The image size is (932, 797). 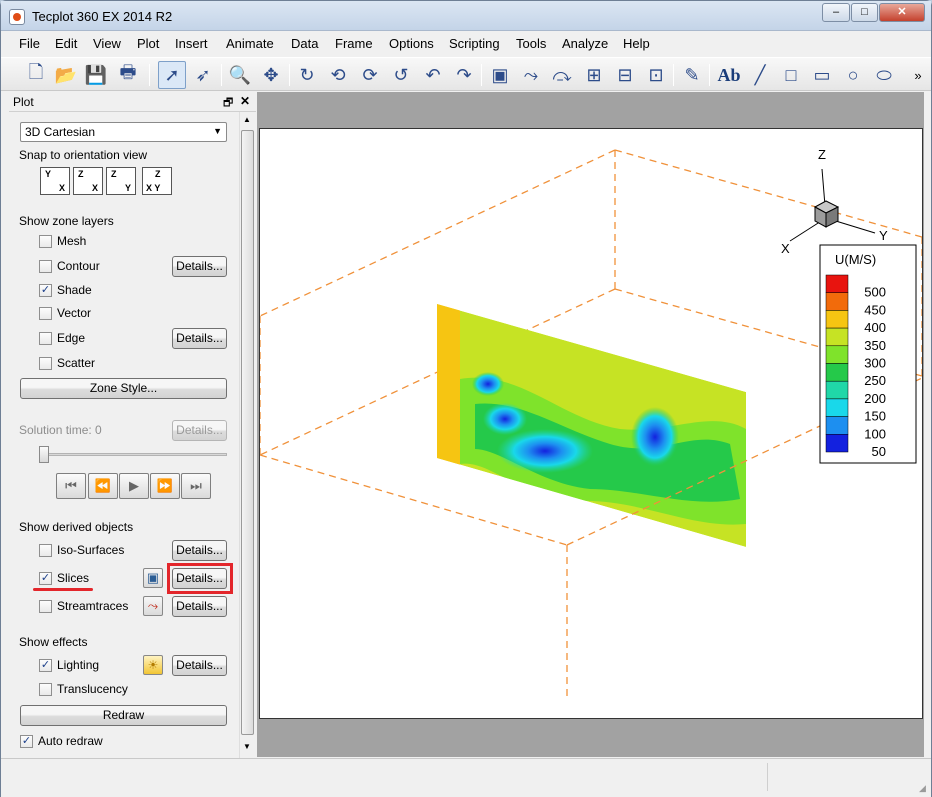 What do you see at coordinates (91, 550) in the screenshot?
I see `iso-surfaces-label: Iso-Surfaces` at bounding box center [91, 550].